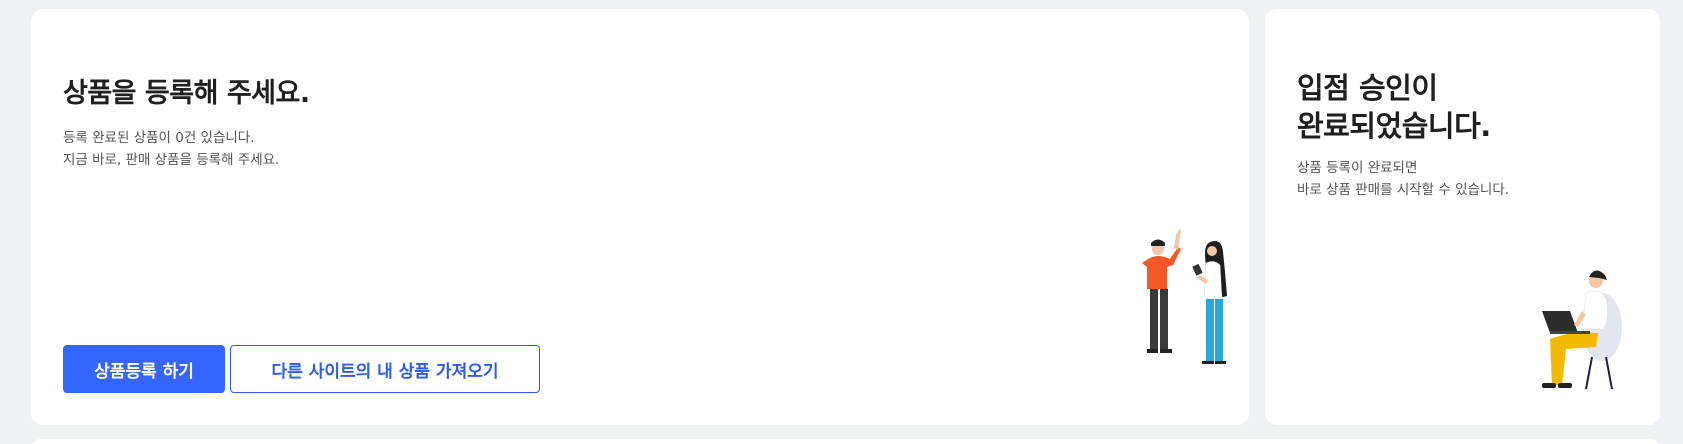 This screenshot has width=1683, height=444. I want to click on approval-title: 입점 승인이 완료되었습니다., so click(1394, 107).